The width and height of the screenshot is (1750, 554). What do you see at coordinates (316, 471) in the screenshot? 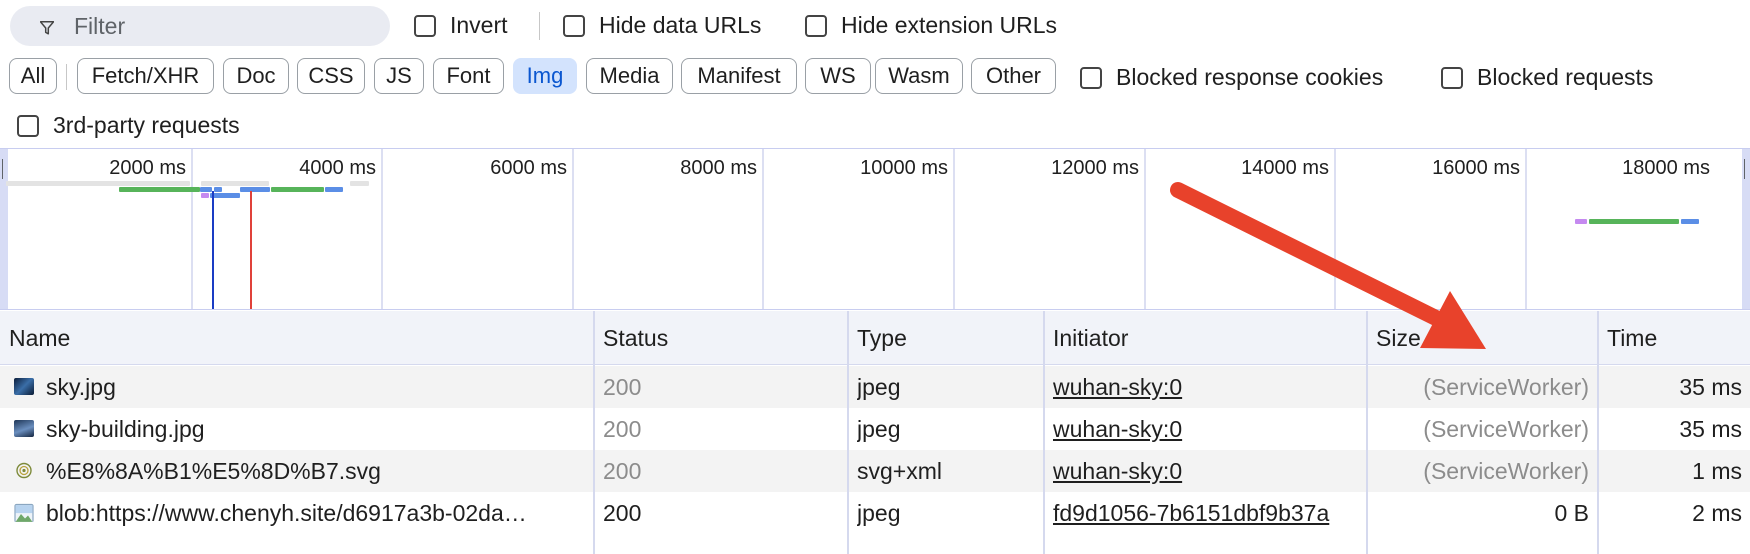
I see `request-name: %E8%8A%B1%E5%8D%B7.svg` at bounding box center [316, 471].